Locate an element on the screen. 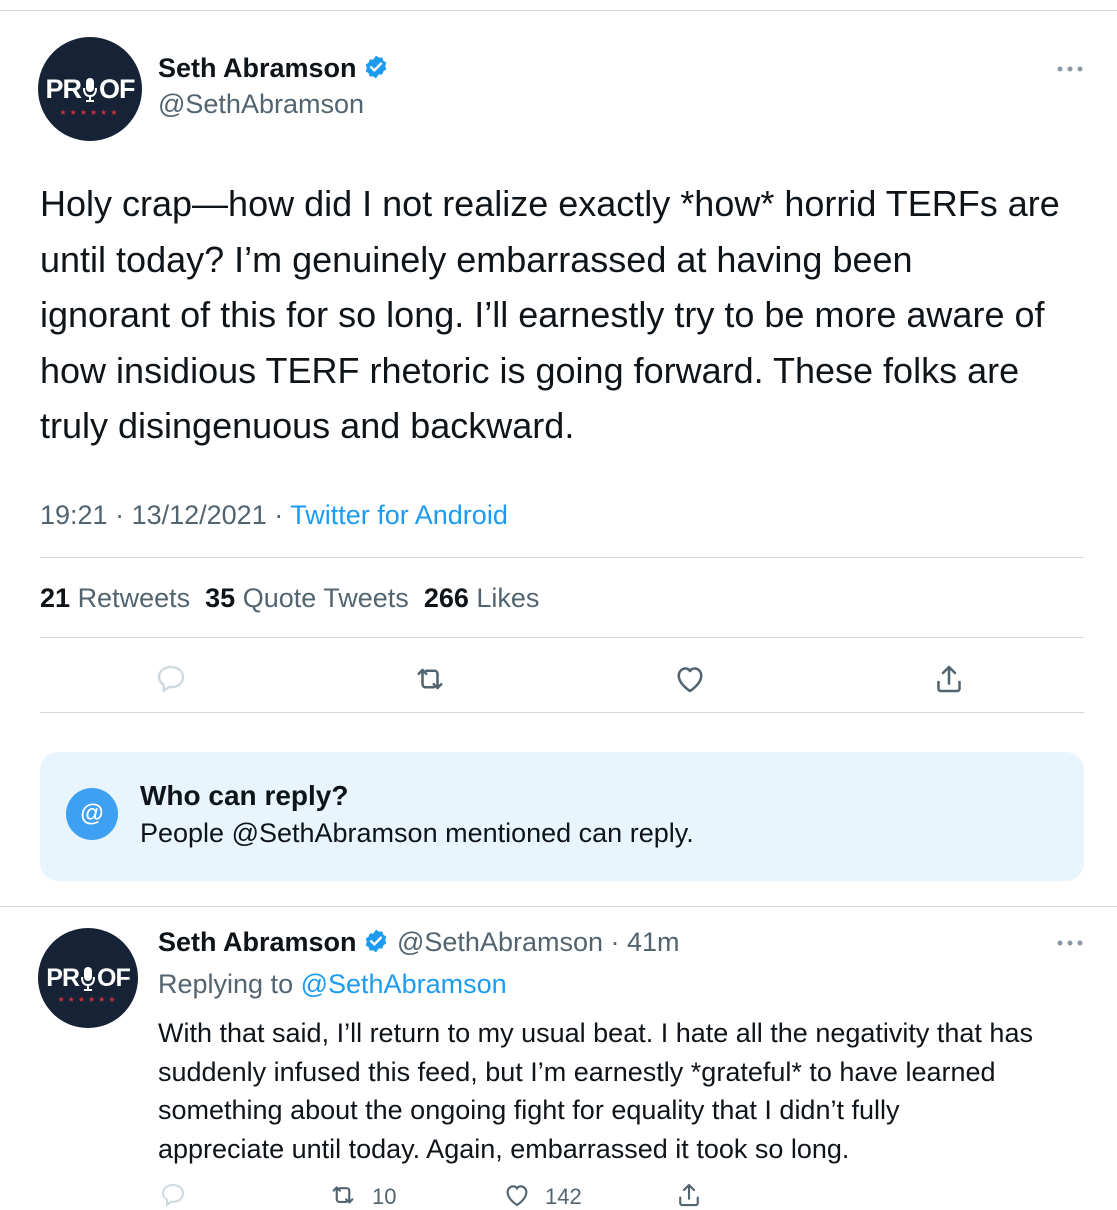 This screenshot has height=1210, width=1117. replying-to-line: Replying to @SethAbramson is located at coordinates (332, 984).